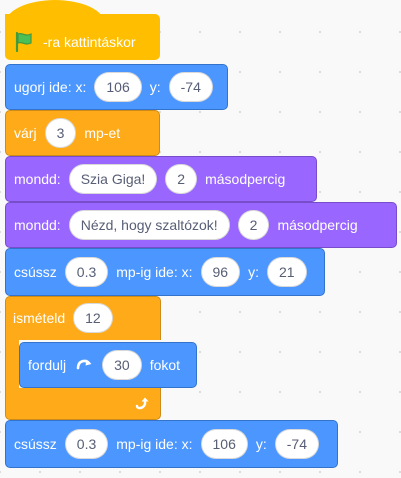 The height and width of the screenshot is (478, 401). Describe the element at coordinates (60, 133) in the screenshot. I see `wait-seconds-input: 3` at that location.